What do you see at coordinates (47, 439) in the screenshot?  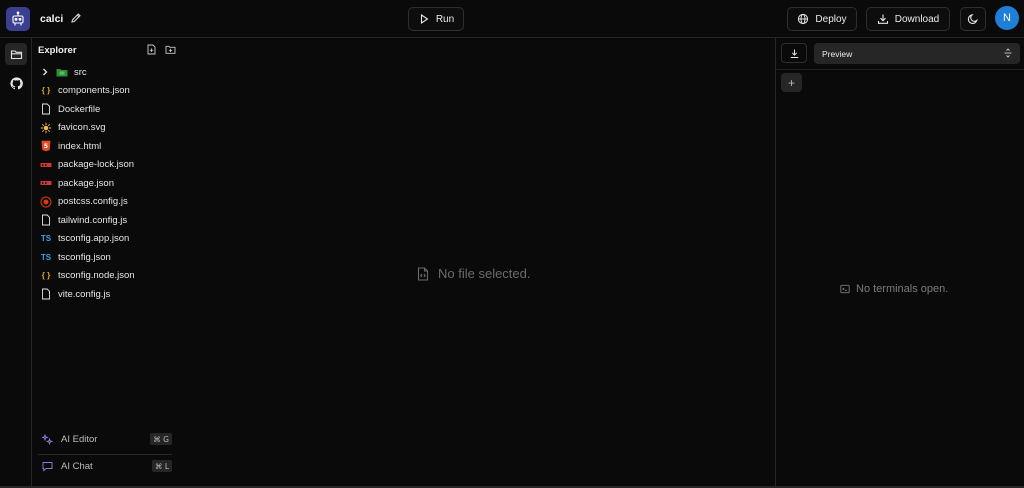 I see `sparkles-icon` at bounding box center [47, 439].